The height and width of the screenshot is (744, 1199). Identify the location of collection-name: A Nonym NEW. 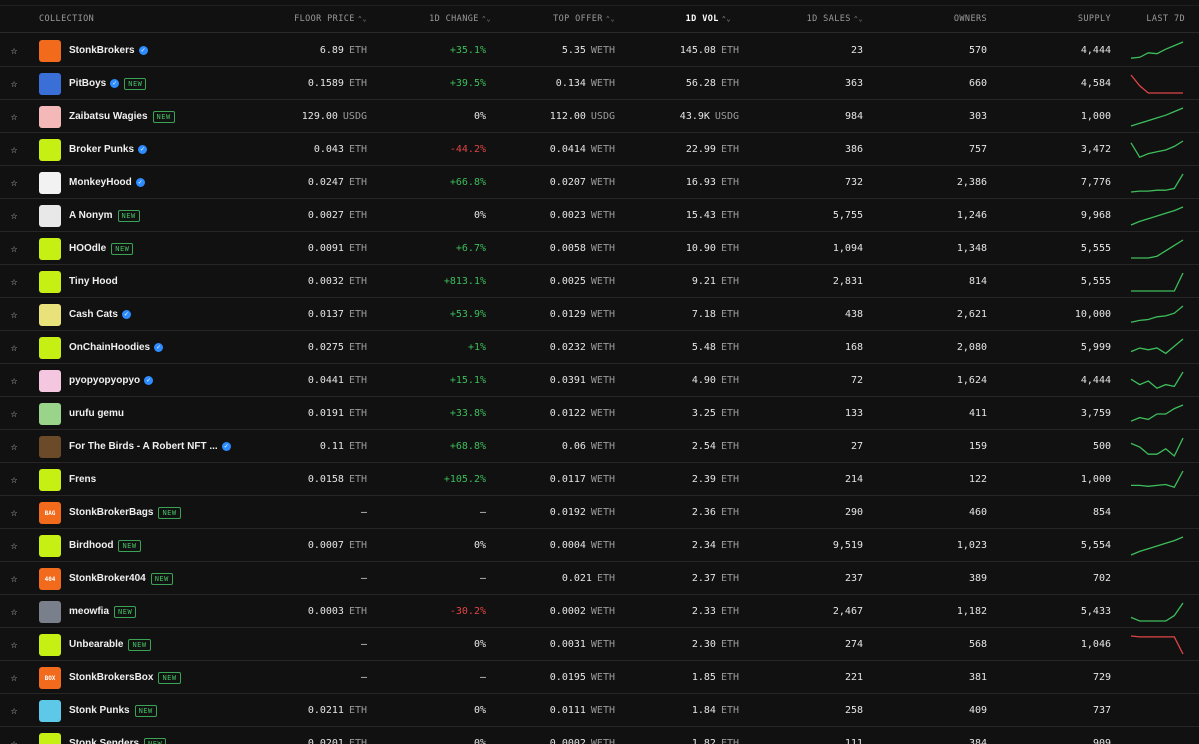
(104, 215).